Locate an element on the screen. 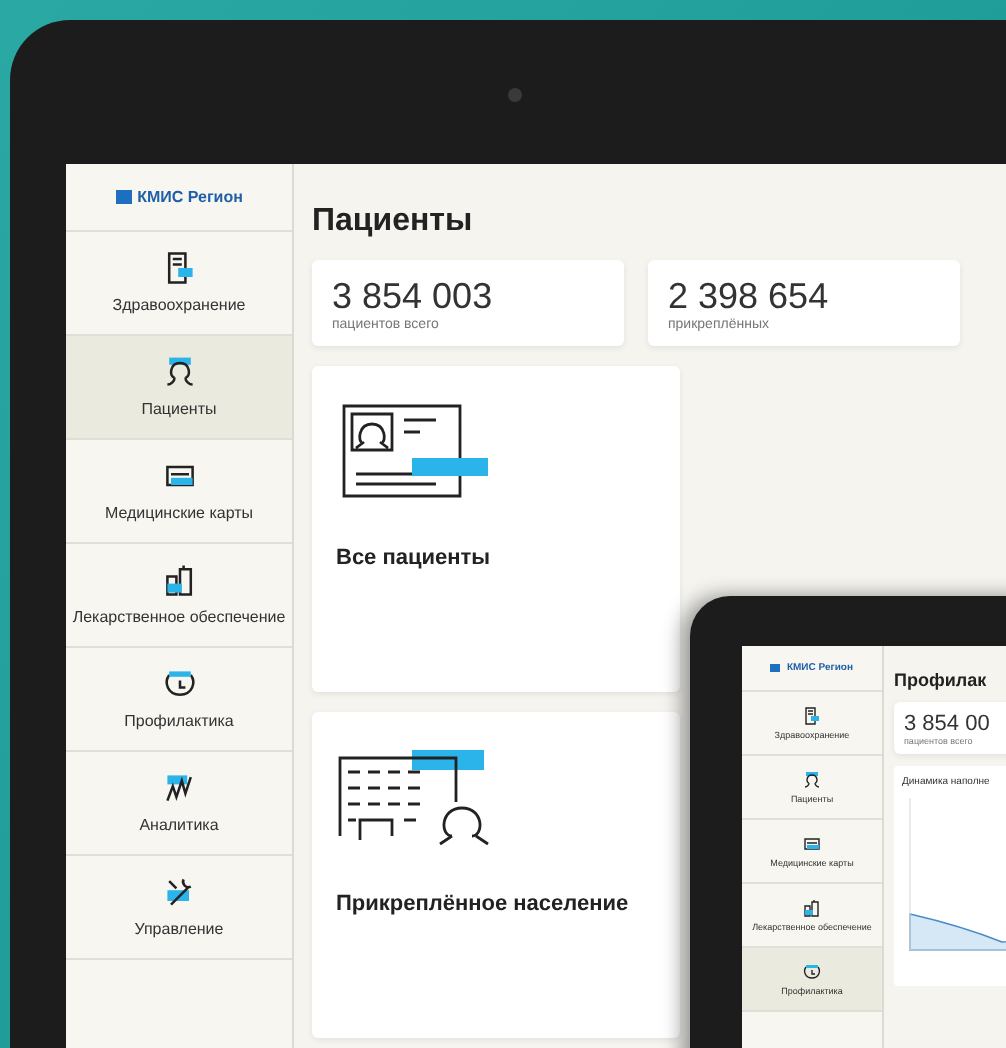 The width and height of the screenshot is (1006, 1048). sidebar-item: Профилактика is located at coordinates (179, 700).